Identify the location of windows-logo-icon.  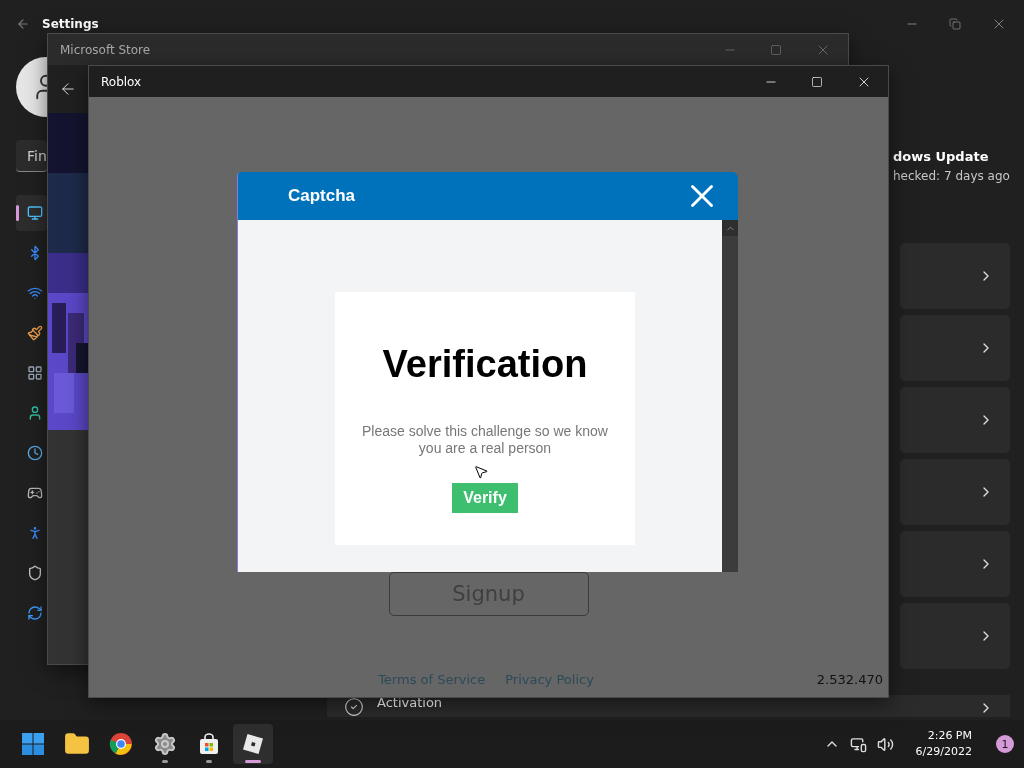
(33, 744).